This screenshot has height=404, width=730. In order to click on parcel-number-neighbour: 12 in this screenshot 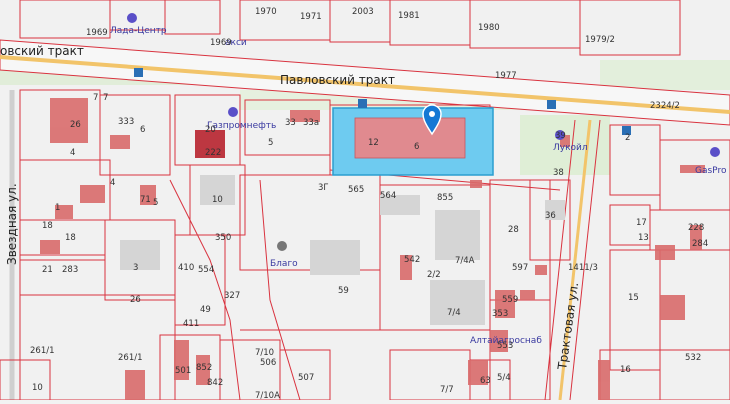, I will do `click(373, 143)`.